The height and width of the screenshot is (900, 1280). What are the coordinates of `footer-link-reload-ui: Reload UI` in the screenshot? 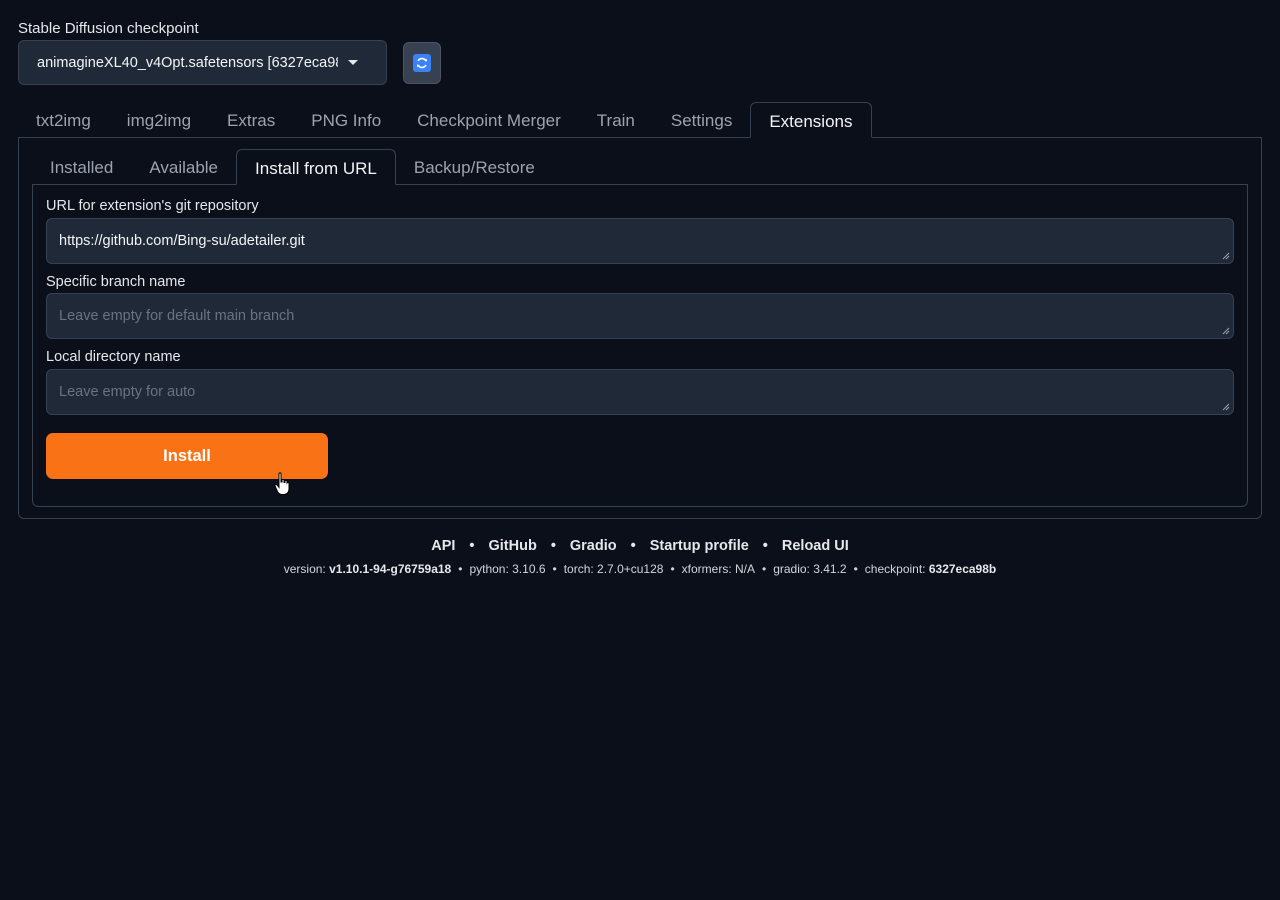 It's located at (815, 546).